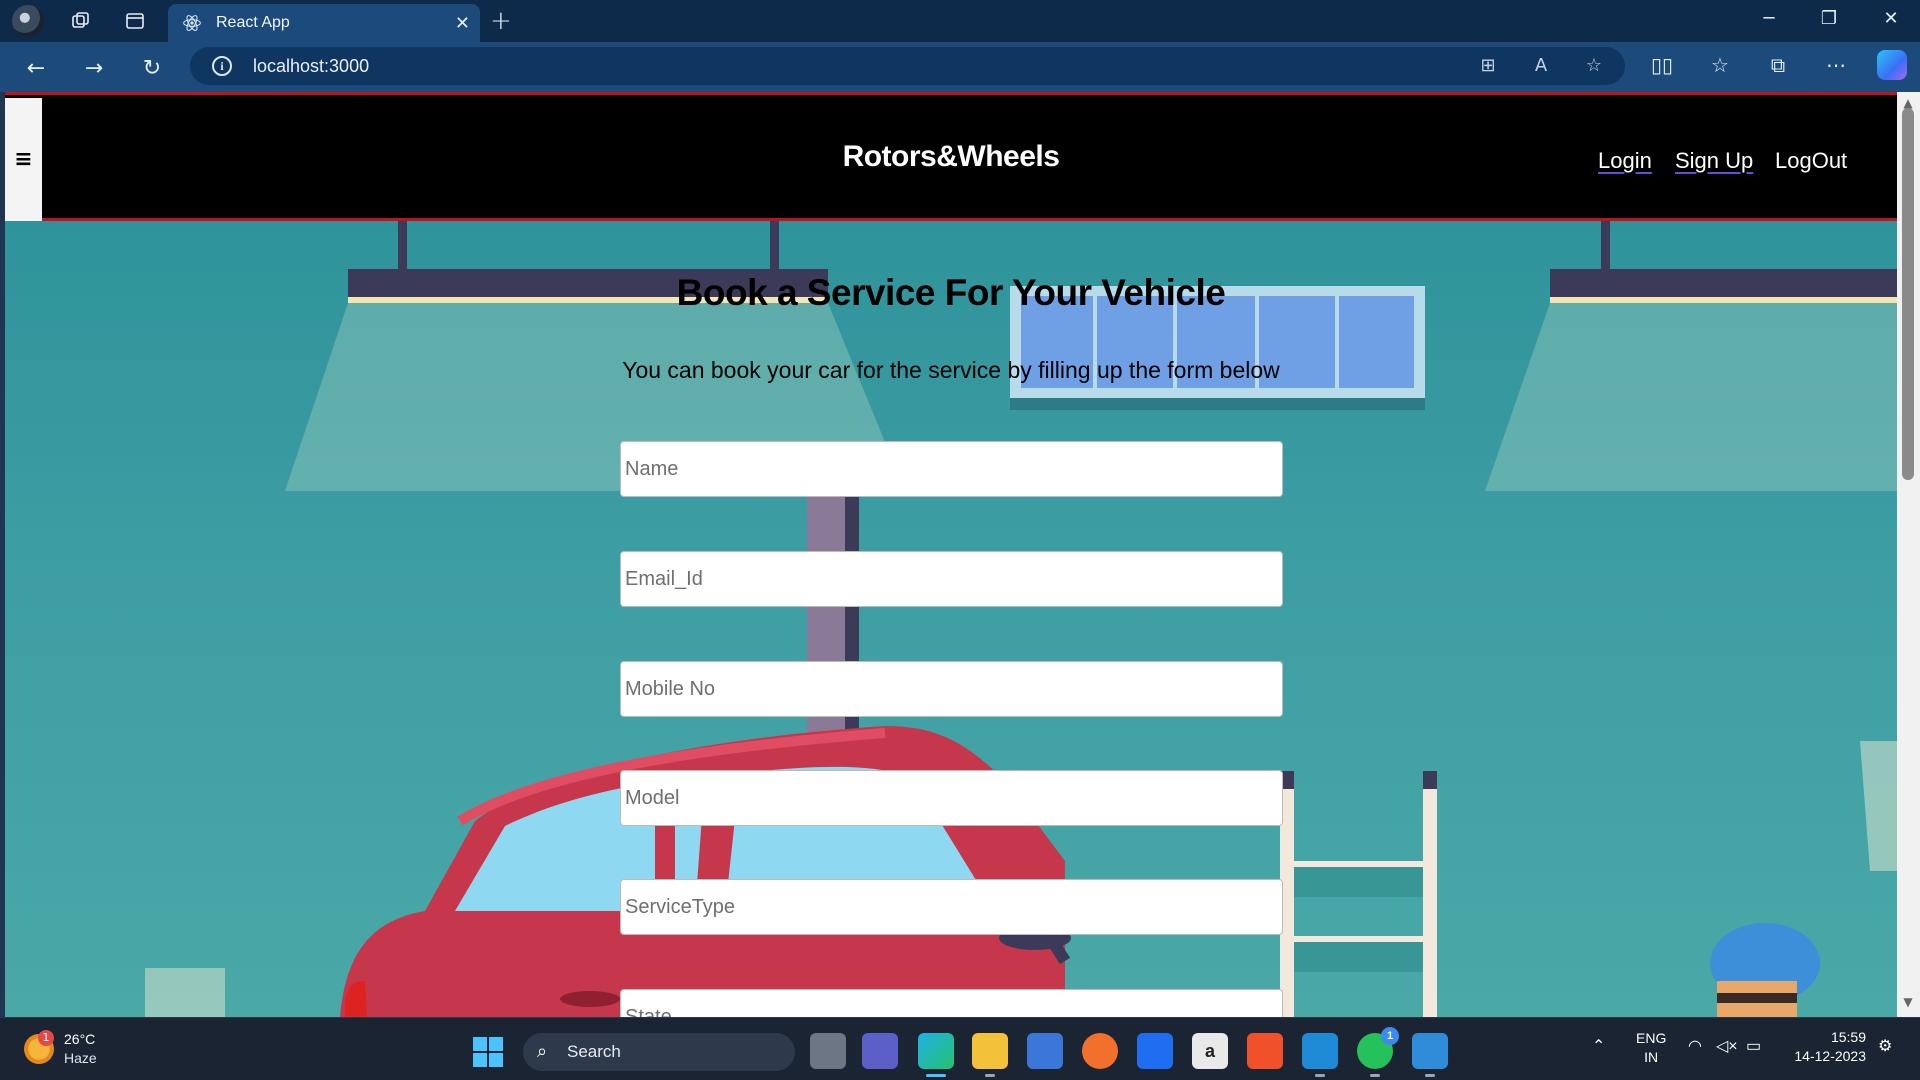  What do you see at coordinates (192, 23) in the screenshot?
I see `react-icon` at bounding box center [192, 23].